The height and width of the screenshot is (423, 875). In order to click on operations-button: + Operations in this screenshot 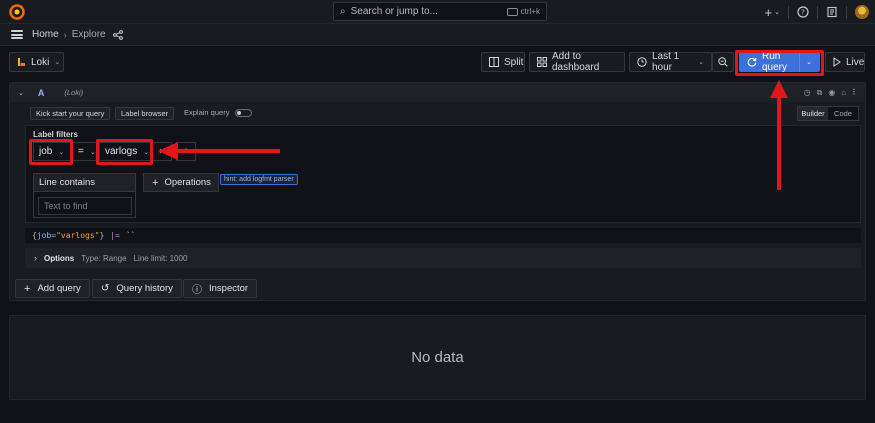, I will do `click(181, 182)`.